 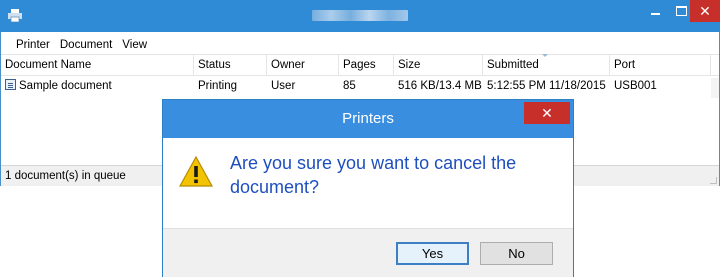 What do you see at coordinates (196, 171) in the screenshot?
I see `warning-icon` at bounding box center [196, 171].